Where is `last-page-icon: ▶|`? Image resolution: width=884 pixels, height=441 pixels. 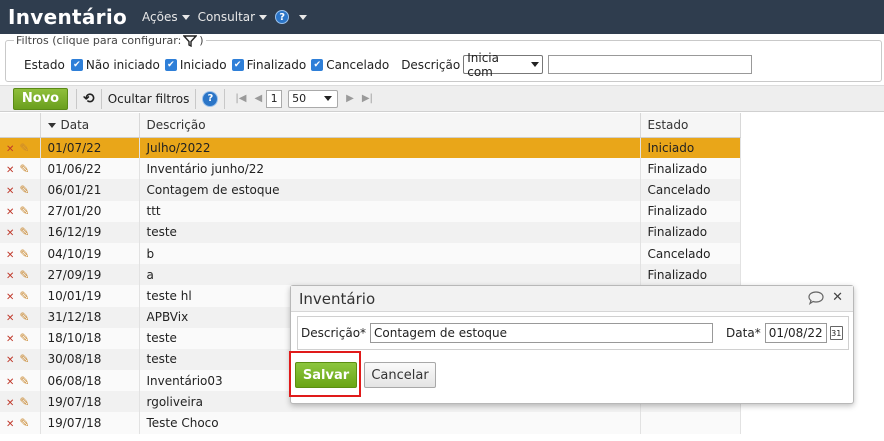 last-page-icon: ▶| is located at coordinates (367, 98).